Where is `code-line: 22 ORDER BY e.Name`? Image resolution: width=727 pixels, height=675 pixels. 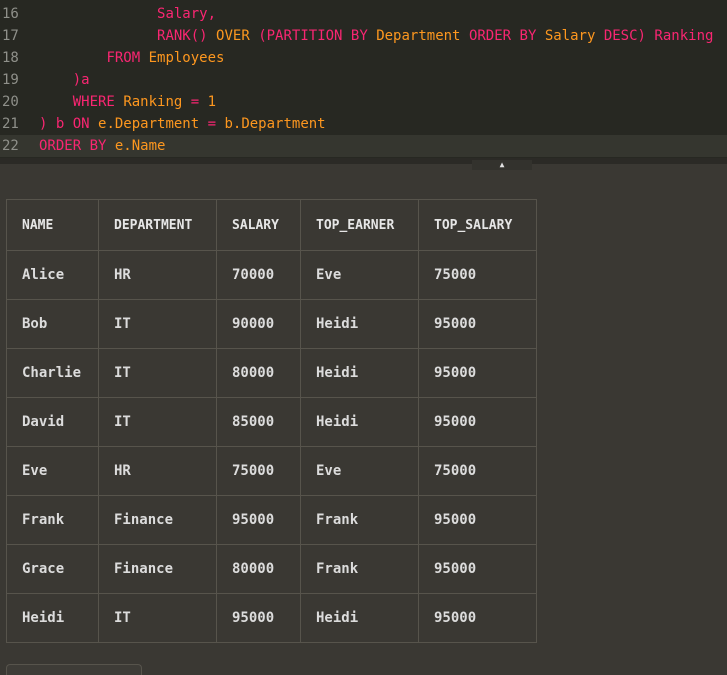
code-line: 22 ORDER BY e.Name is located at coordinates (363, 146).